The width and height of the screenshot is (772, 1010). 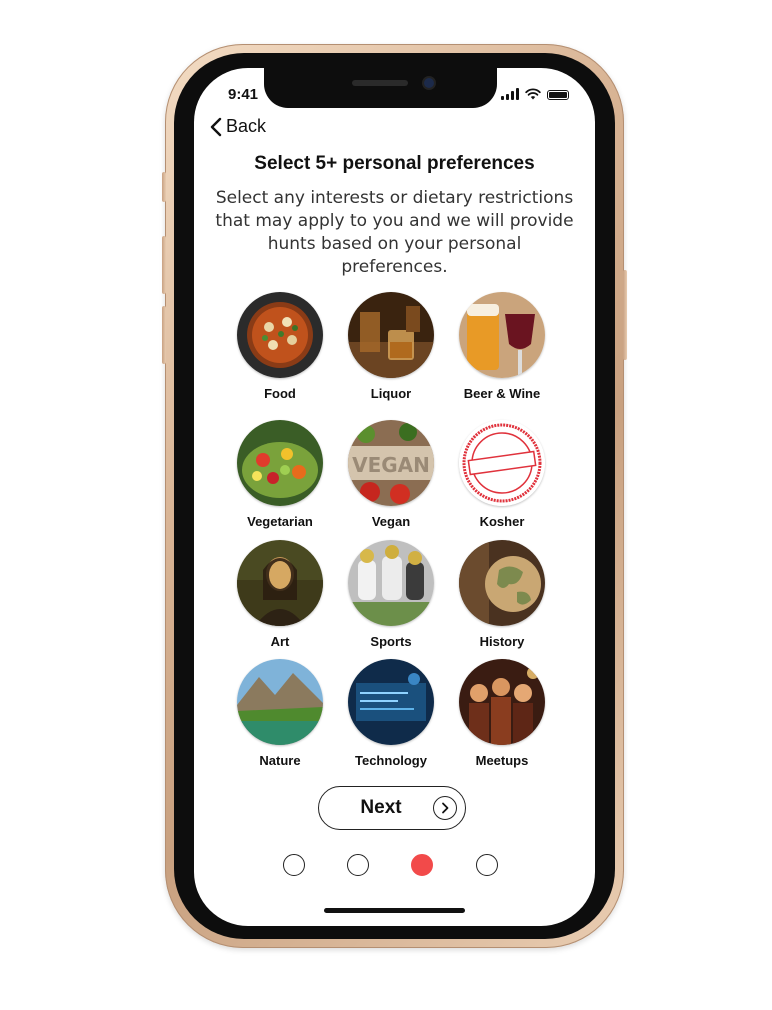 What do you see at coordinates (510, 94) in the screenshot?
I see `cellular-signal-icon` at bounding box center [510, 94].